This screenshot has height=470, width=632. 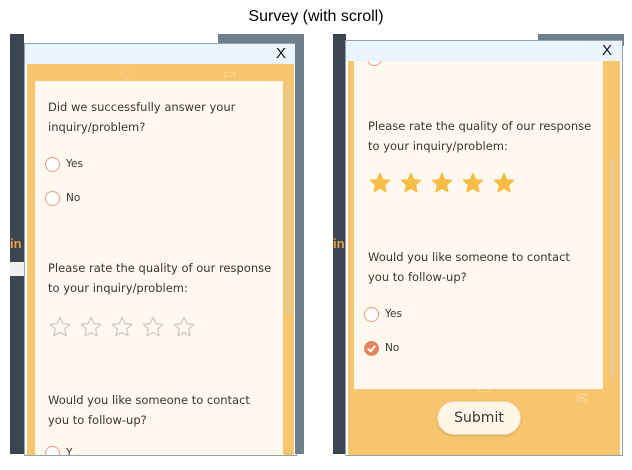 What do you see at coordinates (479, 418) in the screenshot?
I see `submit-button: Submit` at bounding box center [479, 418].